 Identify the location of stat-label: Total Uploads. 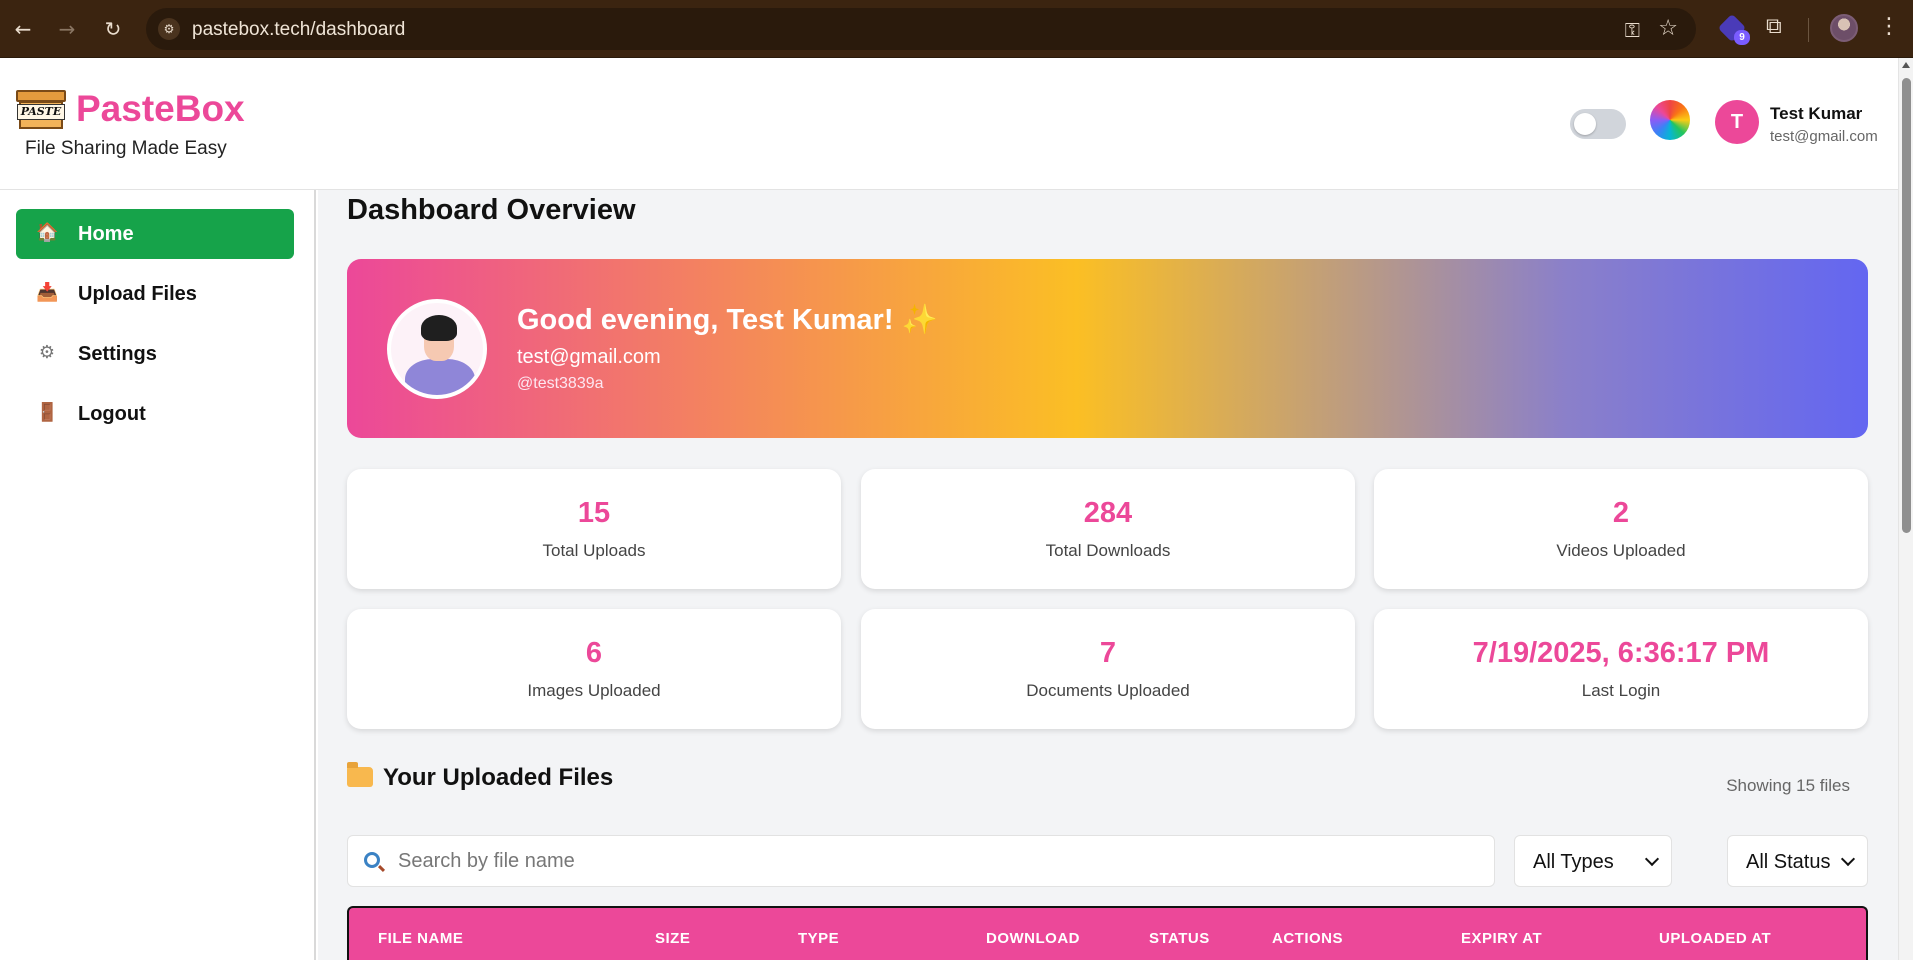
(594, 550).